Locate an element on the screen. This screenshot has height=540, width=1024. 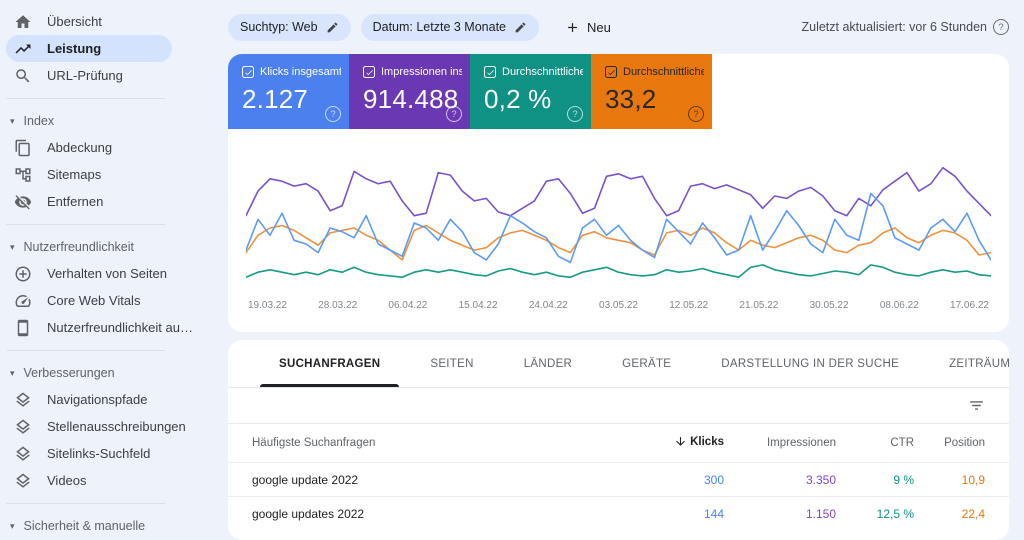
search-type-chip: Suchtyp: Web is located at coordinates (289, 27).